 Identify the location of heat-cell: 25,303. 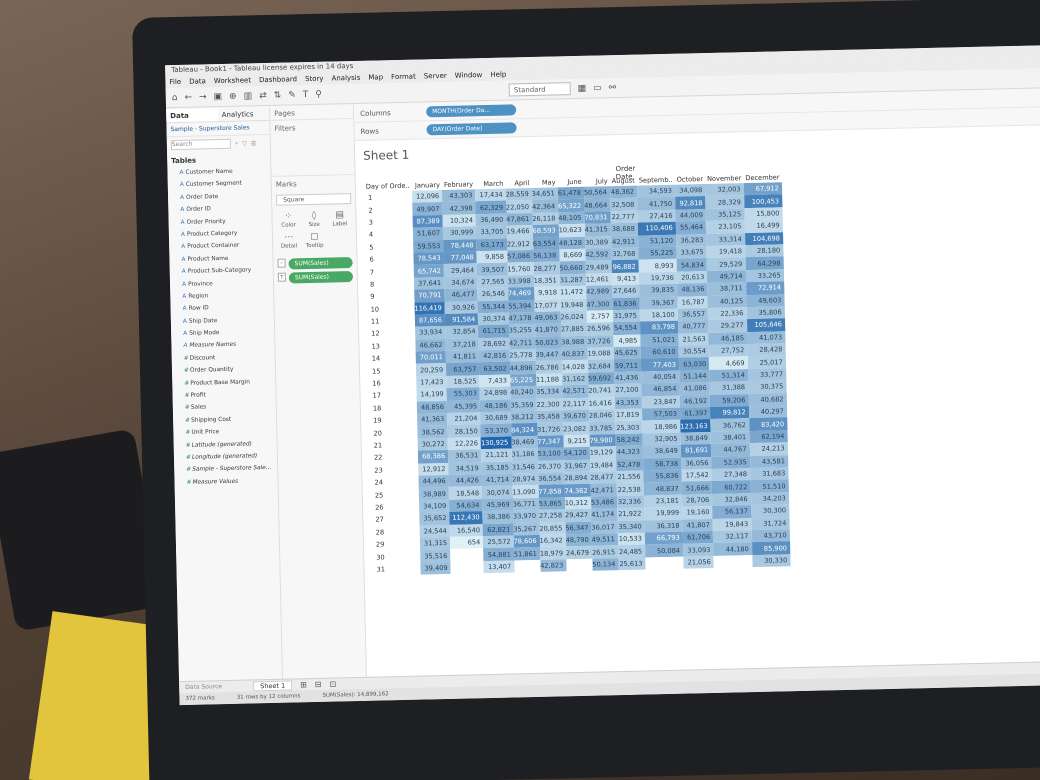
(629, 427).